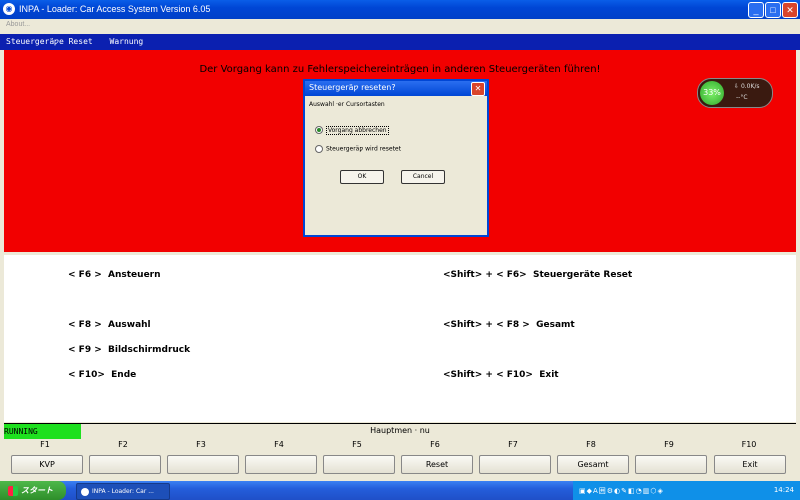 The height and width of the screenshot is (500, 800). What do you see at coordinates (513, 444) in the screenshot?
I see `fkey-label: F7` at bounding box center [513, 444].